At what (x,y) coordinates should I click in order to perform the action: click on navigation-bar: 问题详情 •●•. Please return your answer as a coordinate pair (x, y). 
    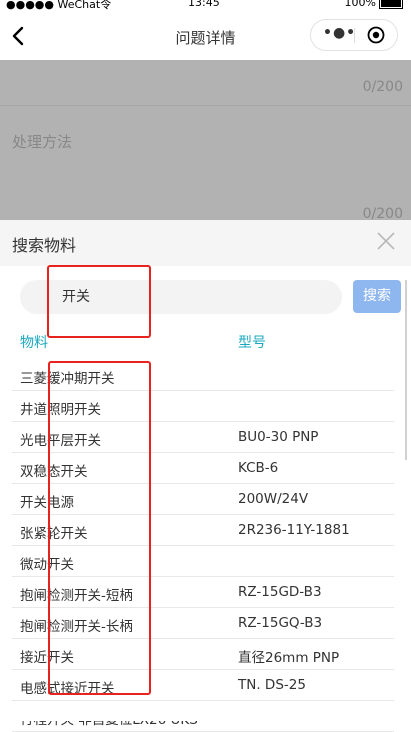
    Looking at the image, I should click on (205, 37).